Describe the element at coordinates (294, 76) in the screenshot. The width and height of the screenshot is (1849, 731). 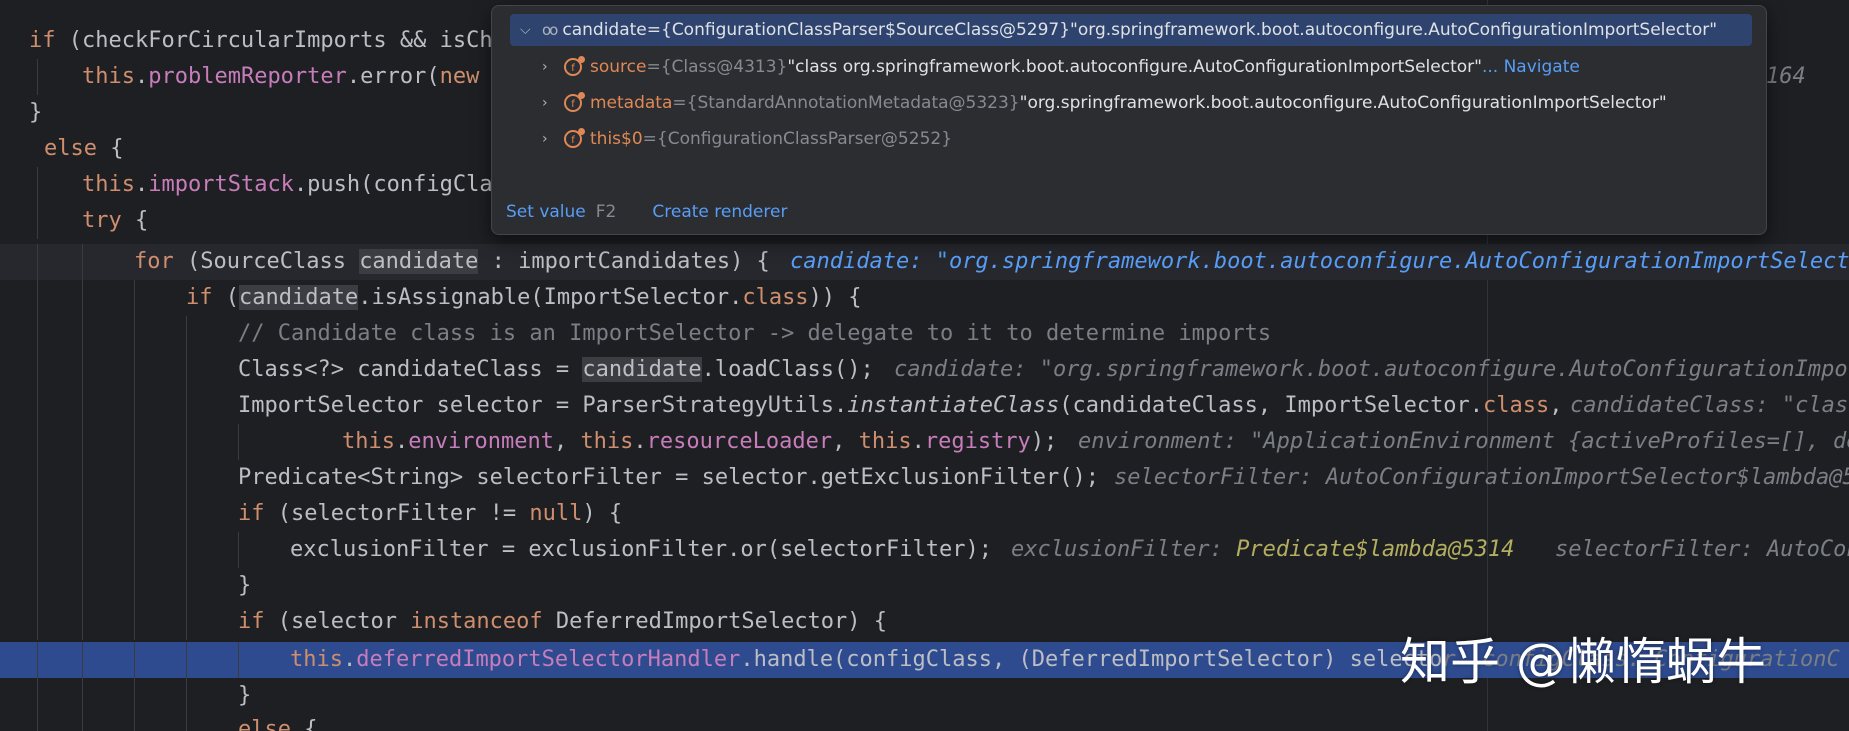
I see `code-text: this.problemReporter.error(new (` at that location.